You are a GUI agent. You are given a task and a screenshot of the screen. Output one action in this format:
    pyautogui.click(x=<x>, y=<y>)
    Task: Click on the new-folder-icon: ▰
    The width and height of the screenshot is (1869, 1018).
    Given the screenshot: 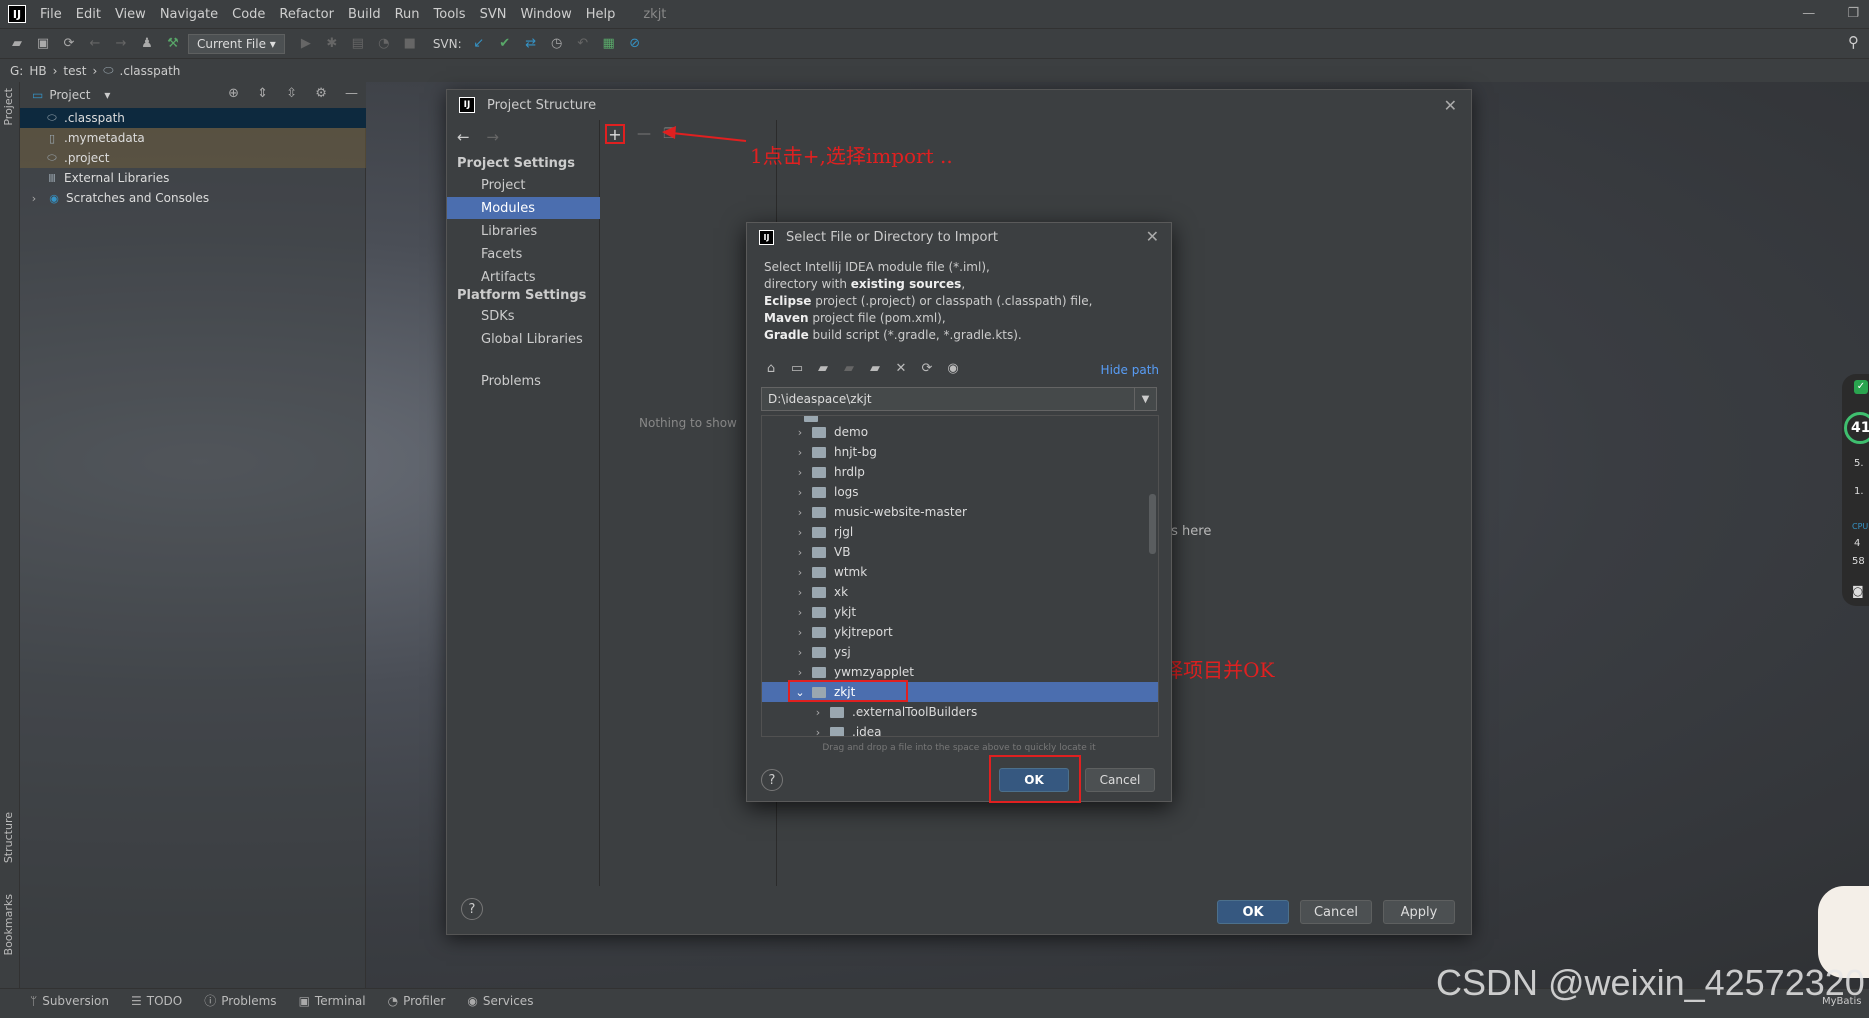 What is the action you would take?
    pyautogui.click(x=875, y=368)
    